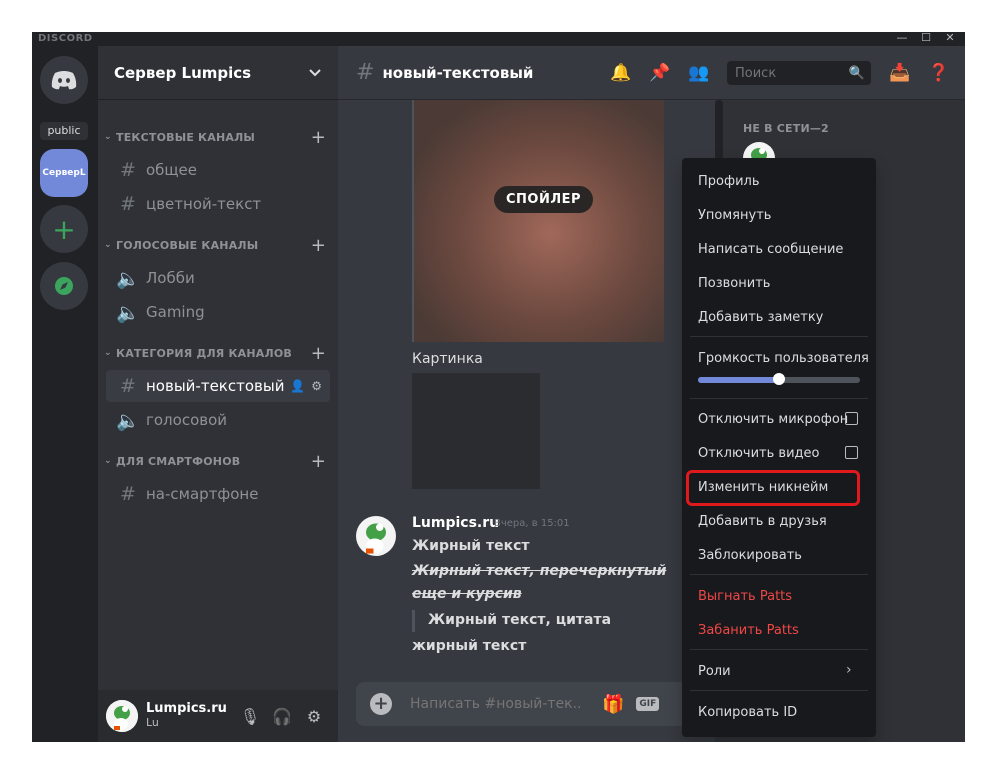  Describe the element at coordinates (64, 173) in the screenshot. I see `server-lumpics-icon: СерверL` at that location.